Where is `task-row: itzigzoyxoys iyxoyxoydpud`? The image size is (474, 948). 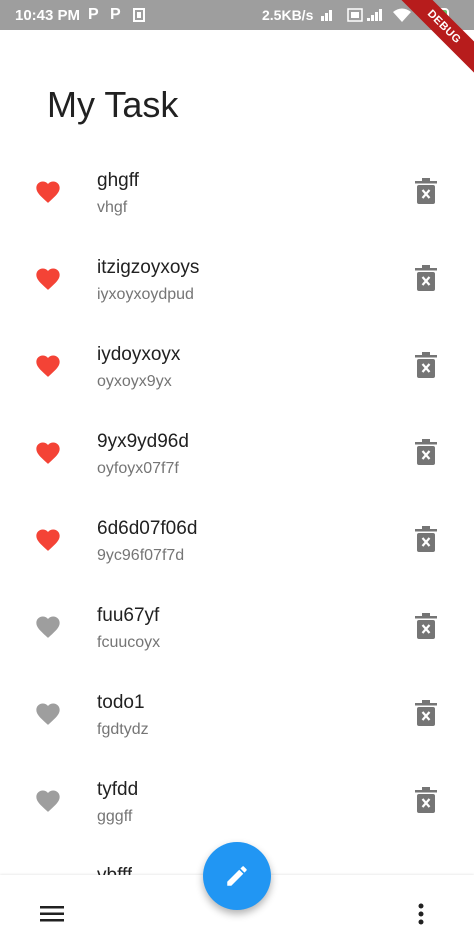
task-row: itzigzoyxoys iyxoyxoydpud is located at coordinates (237, 280).